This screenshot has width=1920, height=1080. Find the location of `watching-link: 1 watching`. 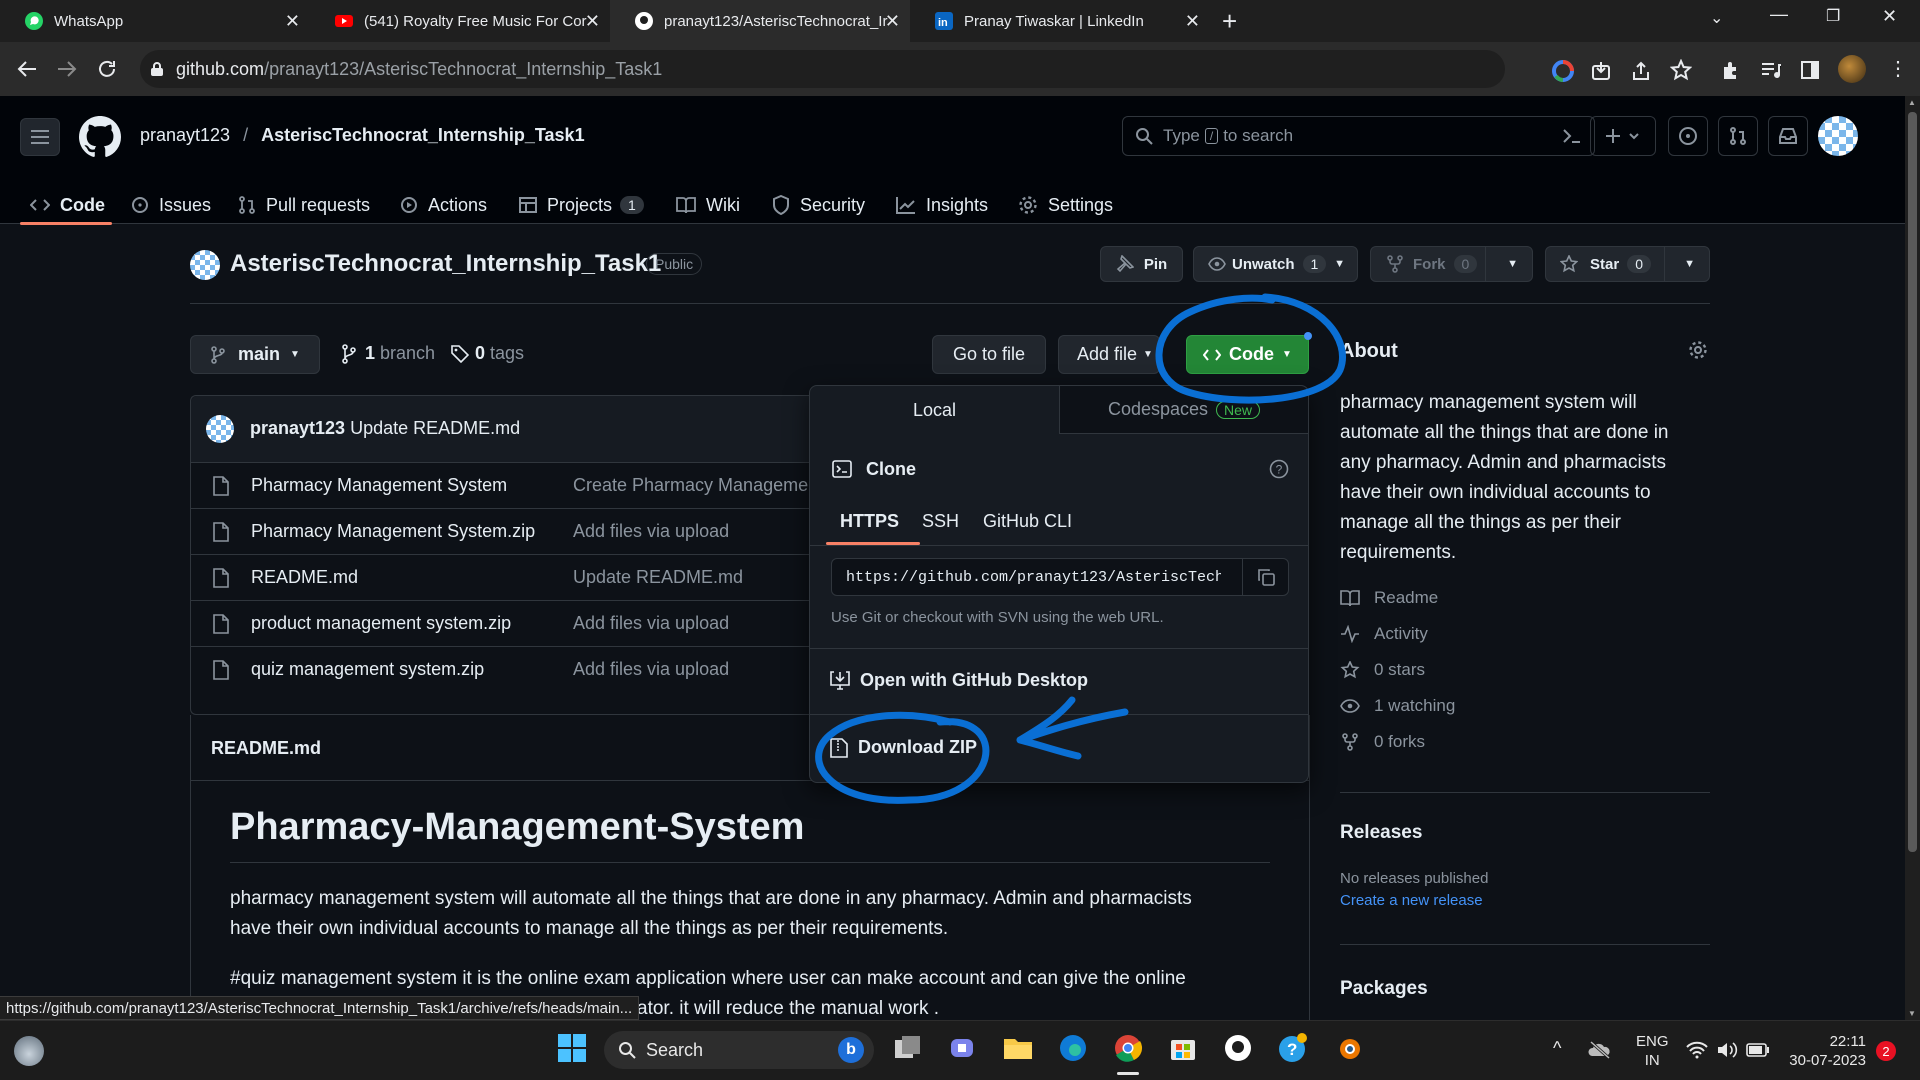

watching-link: 1 watching is located at coordinates (1397, 706).